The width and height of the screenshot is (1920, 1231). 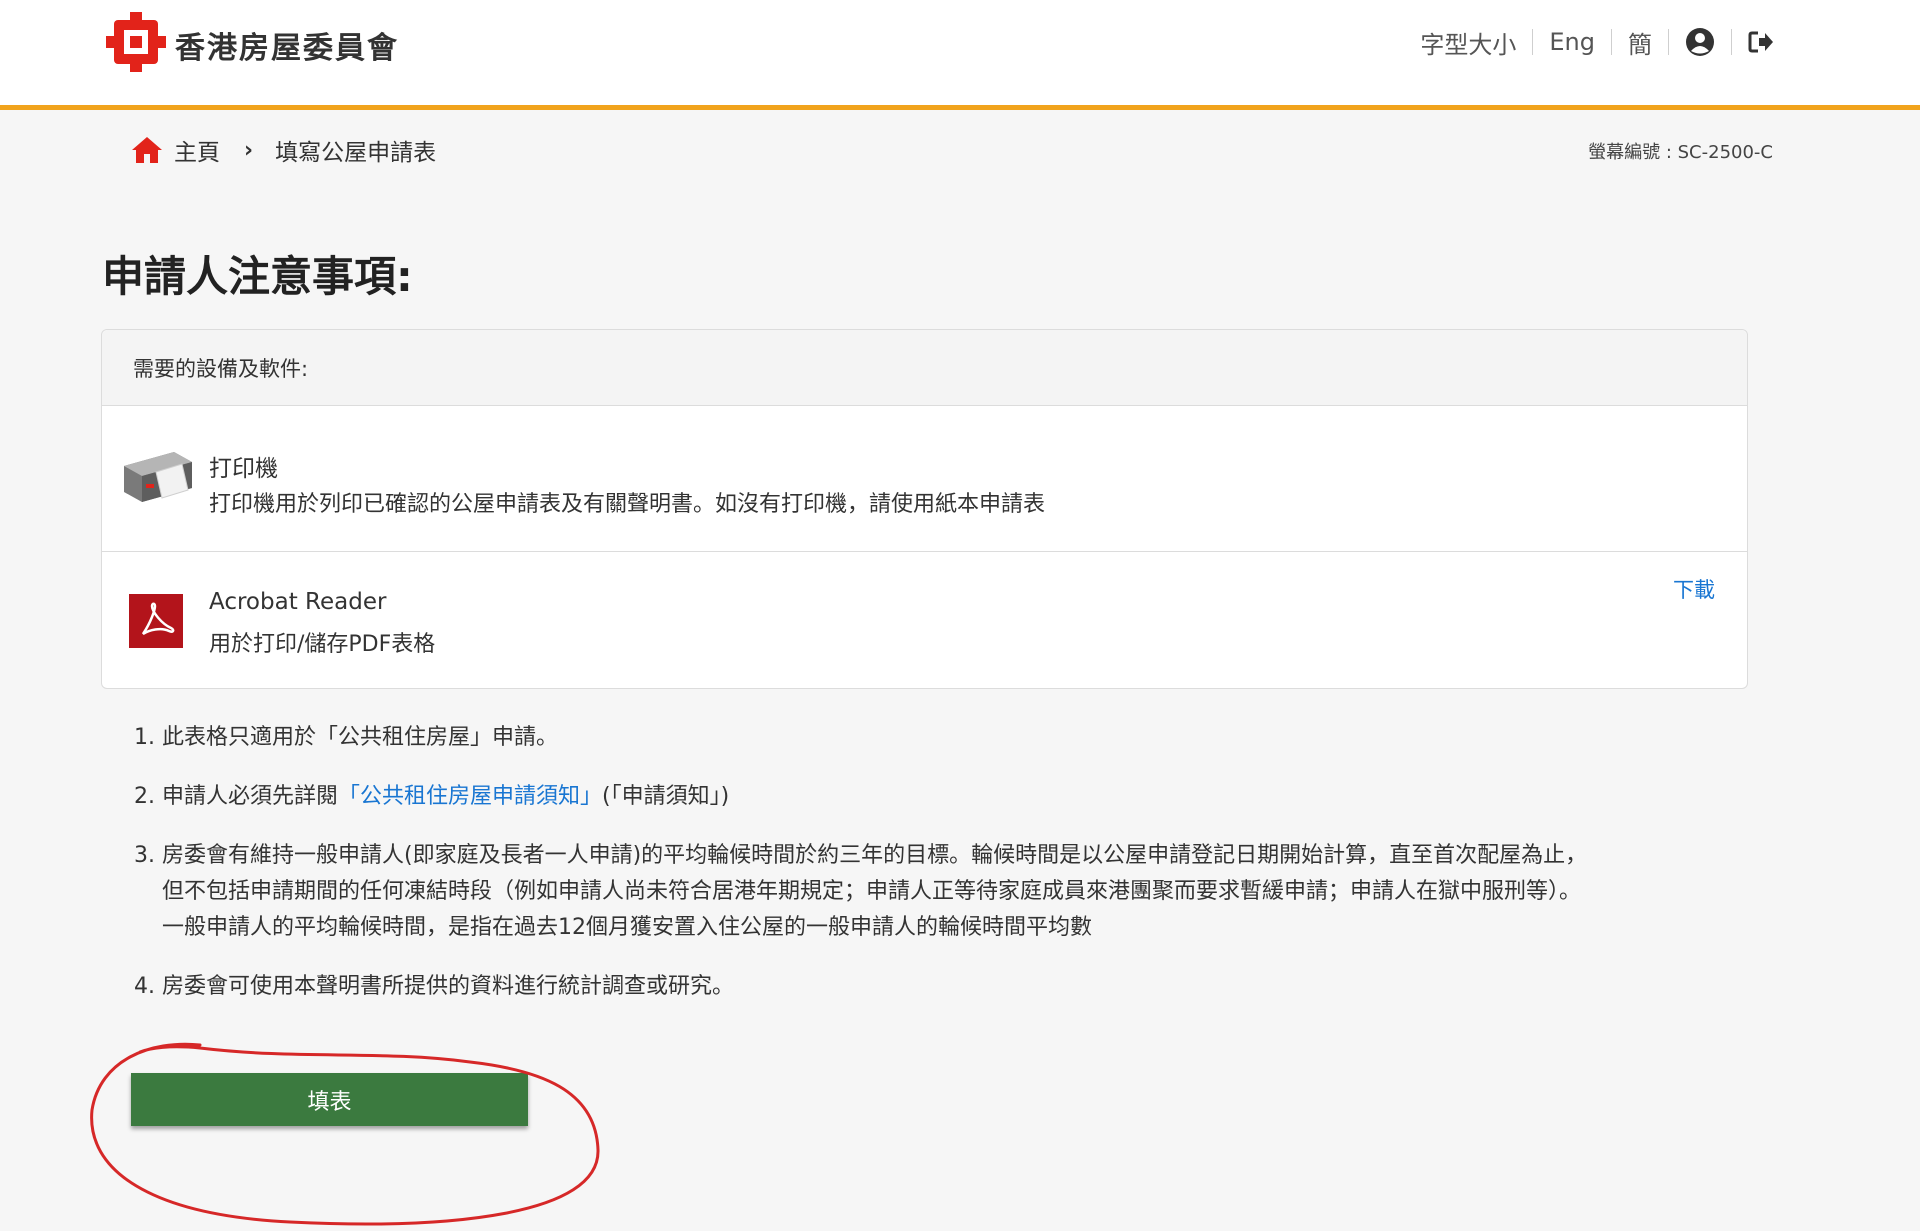 What do you see at coordinates (298, 602) in the screenshot?
I see `acrobat-name: Acrobat Reader` at bounding box center [298, 602].